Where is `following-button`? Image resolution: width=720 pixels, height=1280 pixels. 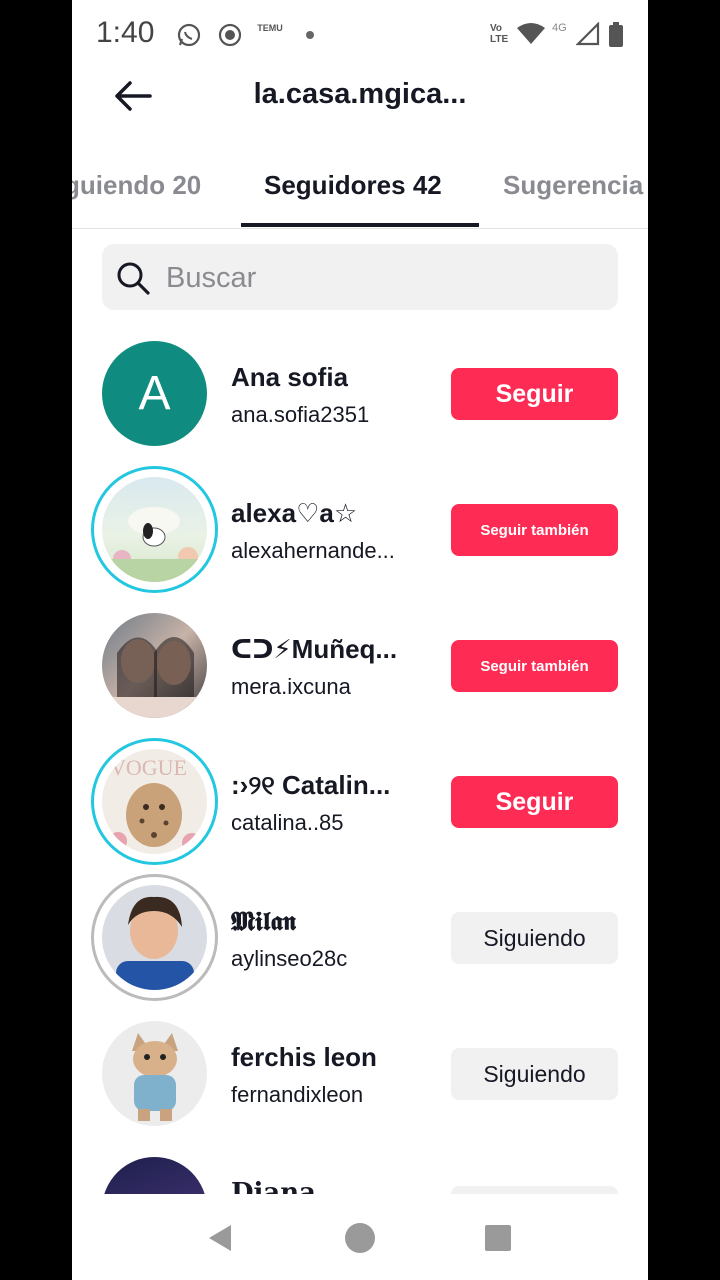
following-button is located at coordinates (534, 1190).